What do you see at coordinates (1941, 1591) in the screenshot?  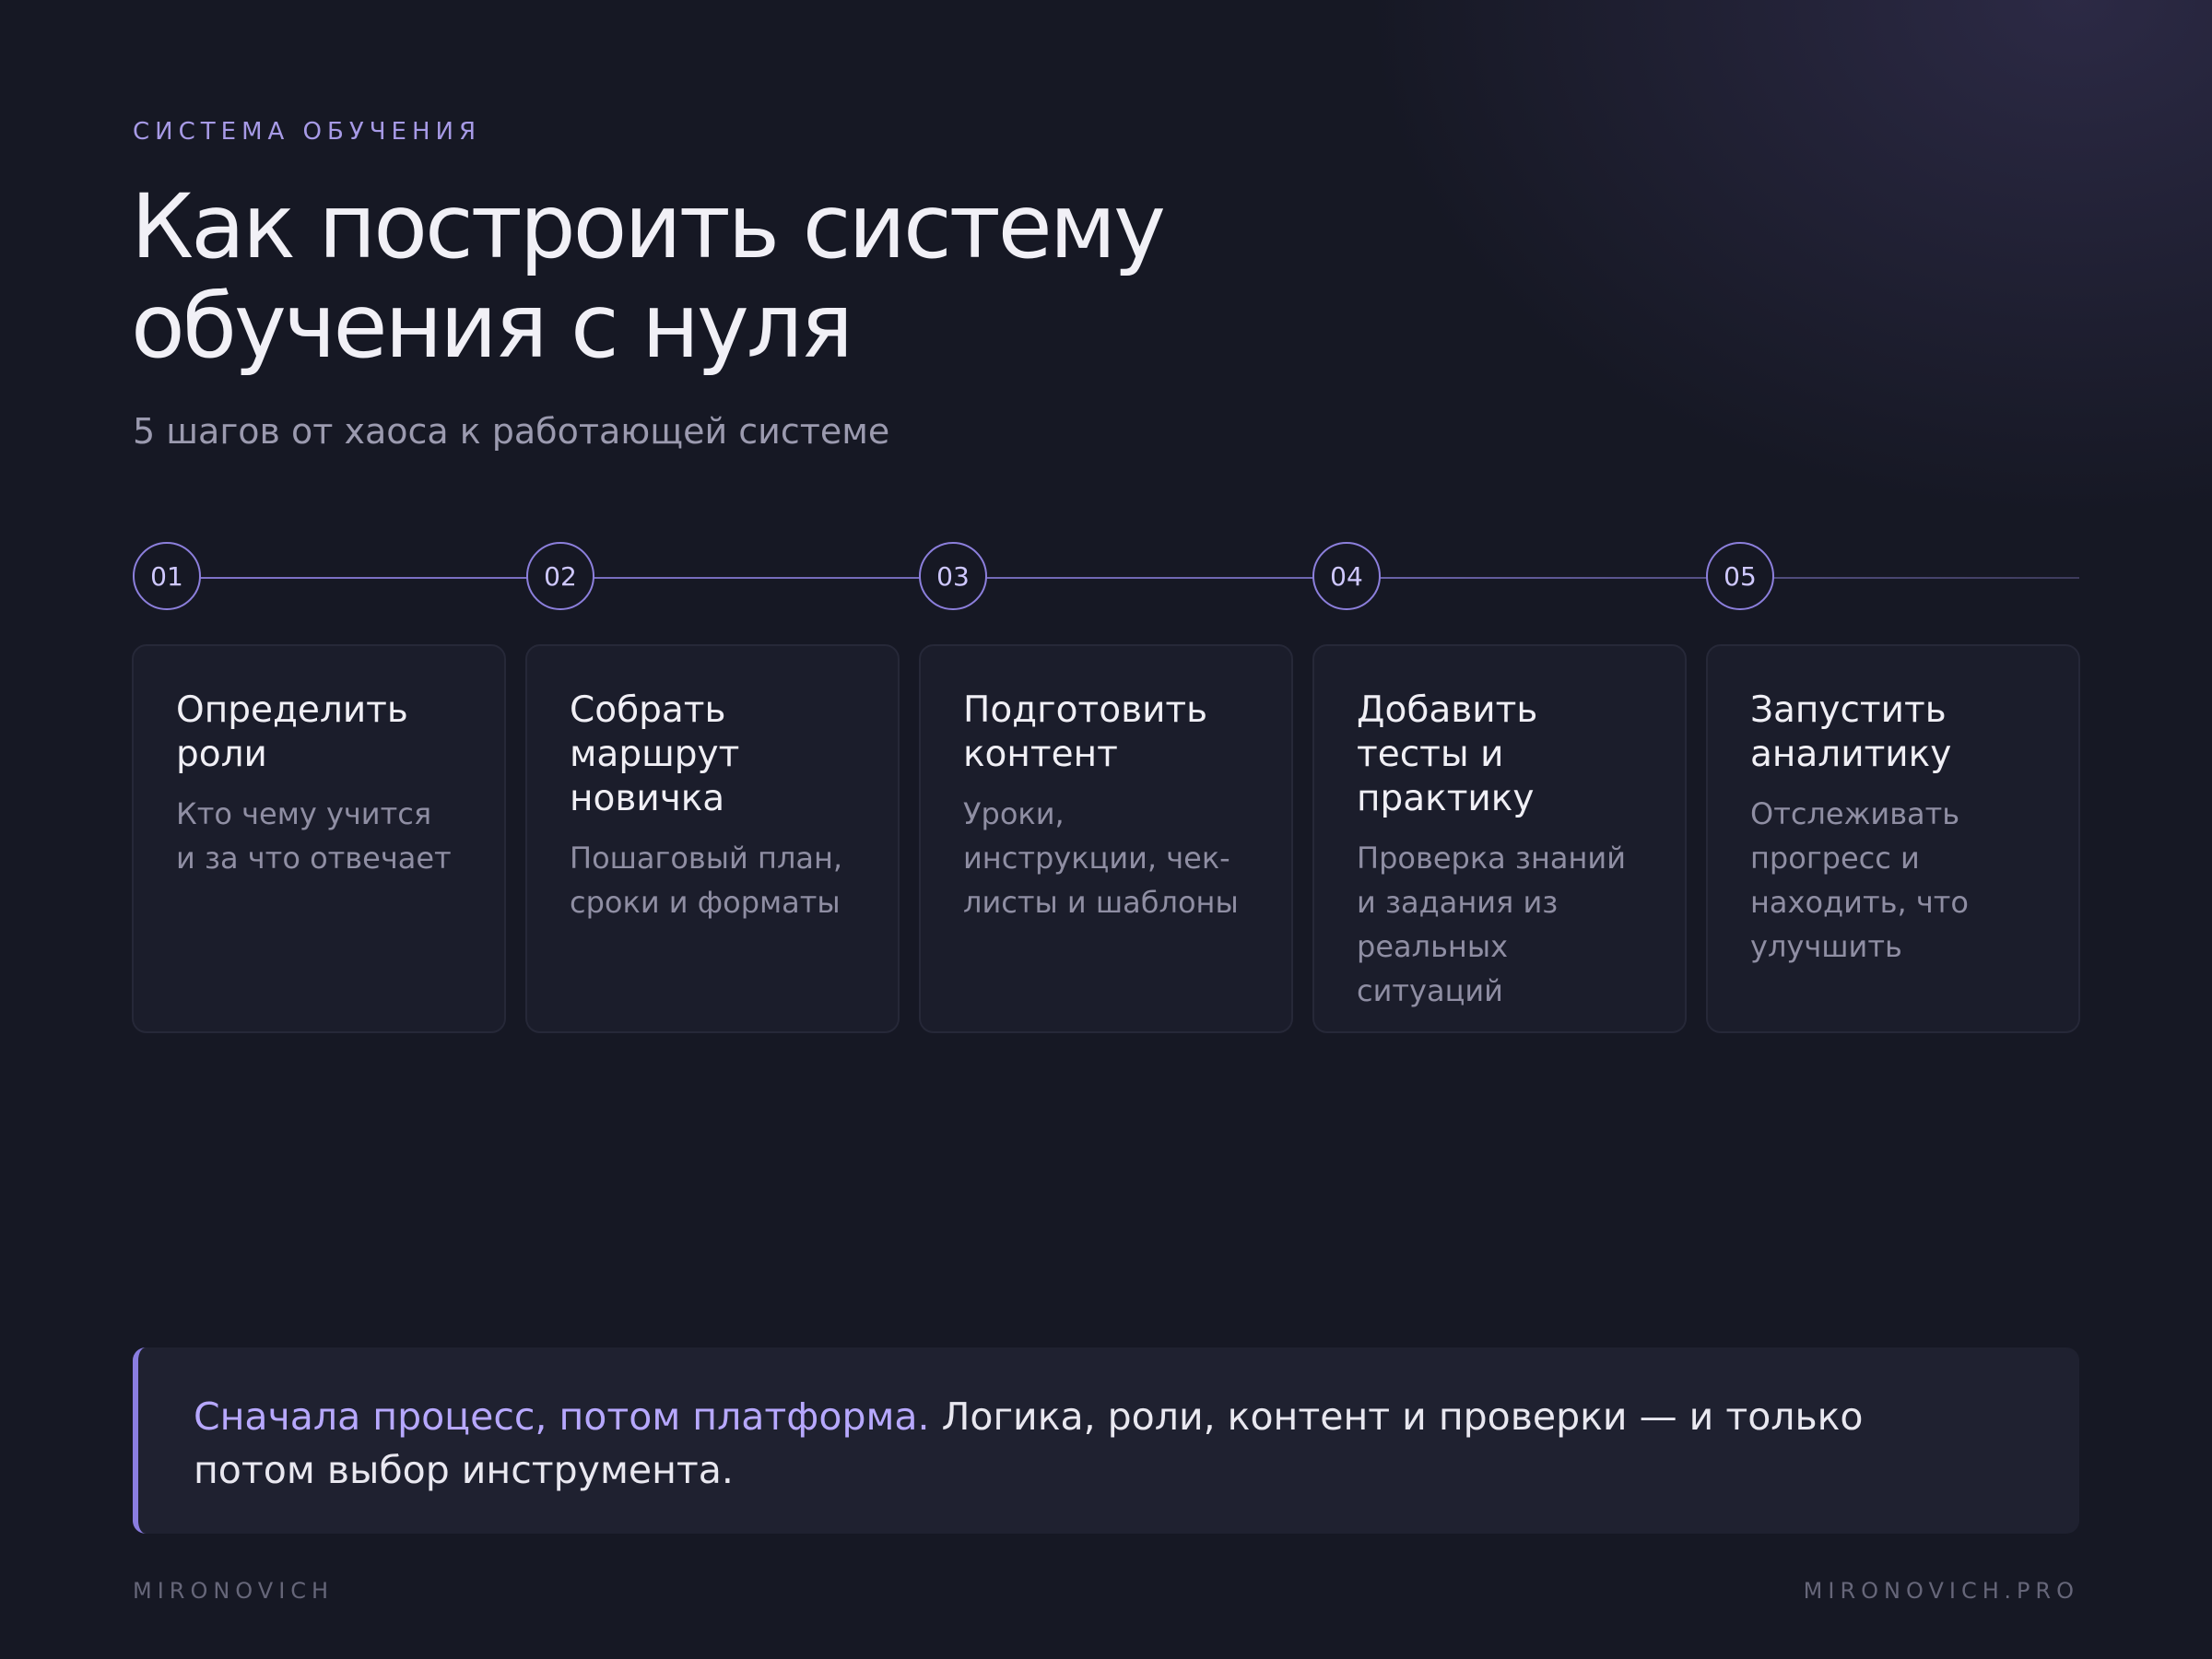 I see `footer-website: MIRONOVICH.PRO` at bounding box center [1941, 1591].